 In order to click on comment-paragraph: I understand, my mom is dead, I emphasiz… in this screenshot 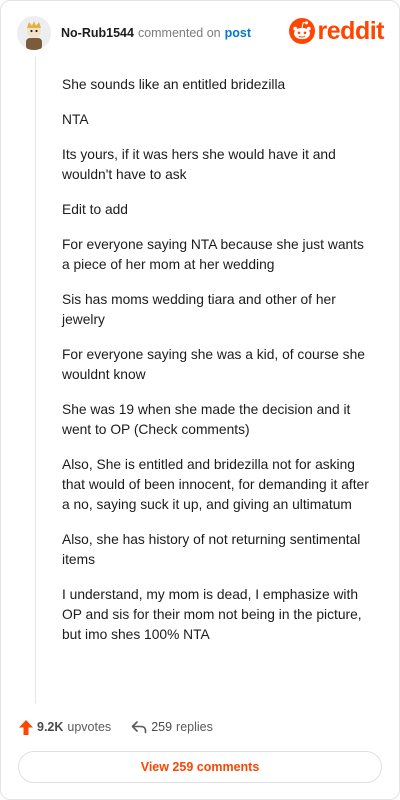, I will do `click(212, 614)`.